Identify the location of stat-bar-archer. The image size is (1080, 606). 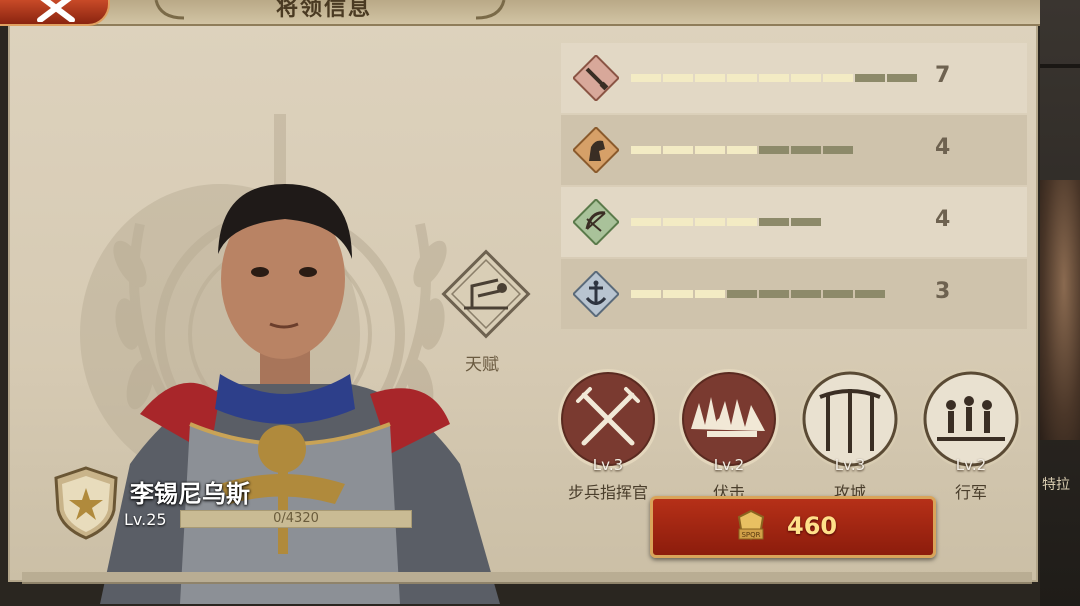
(726, 222).